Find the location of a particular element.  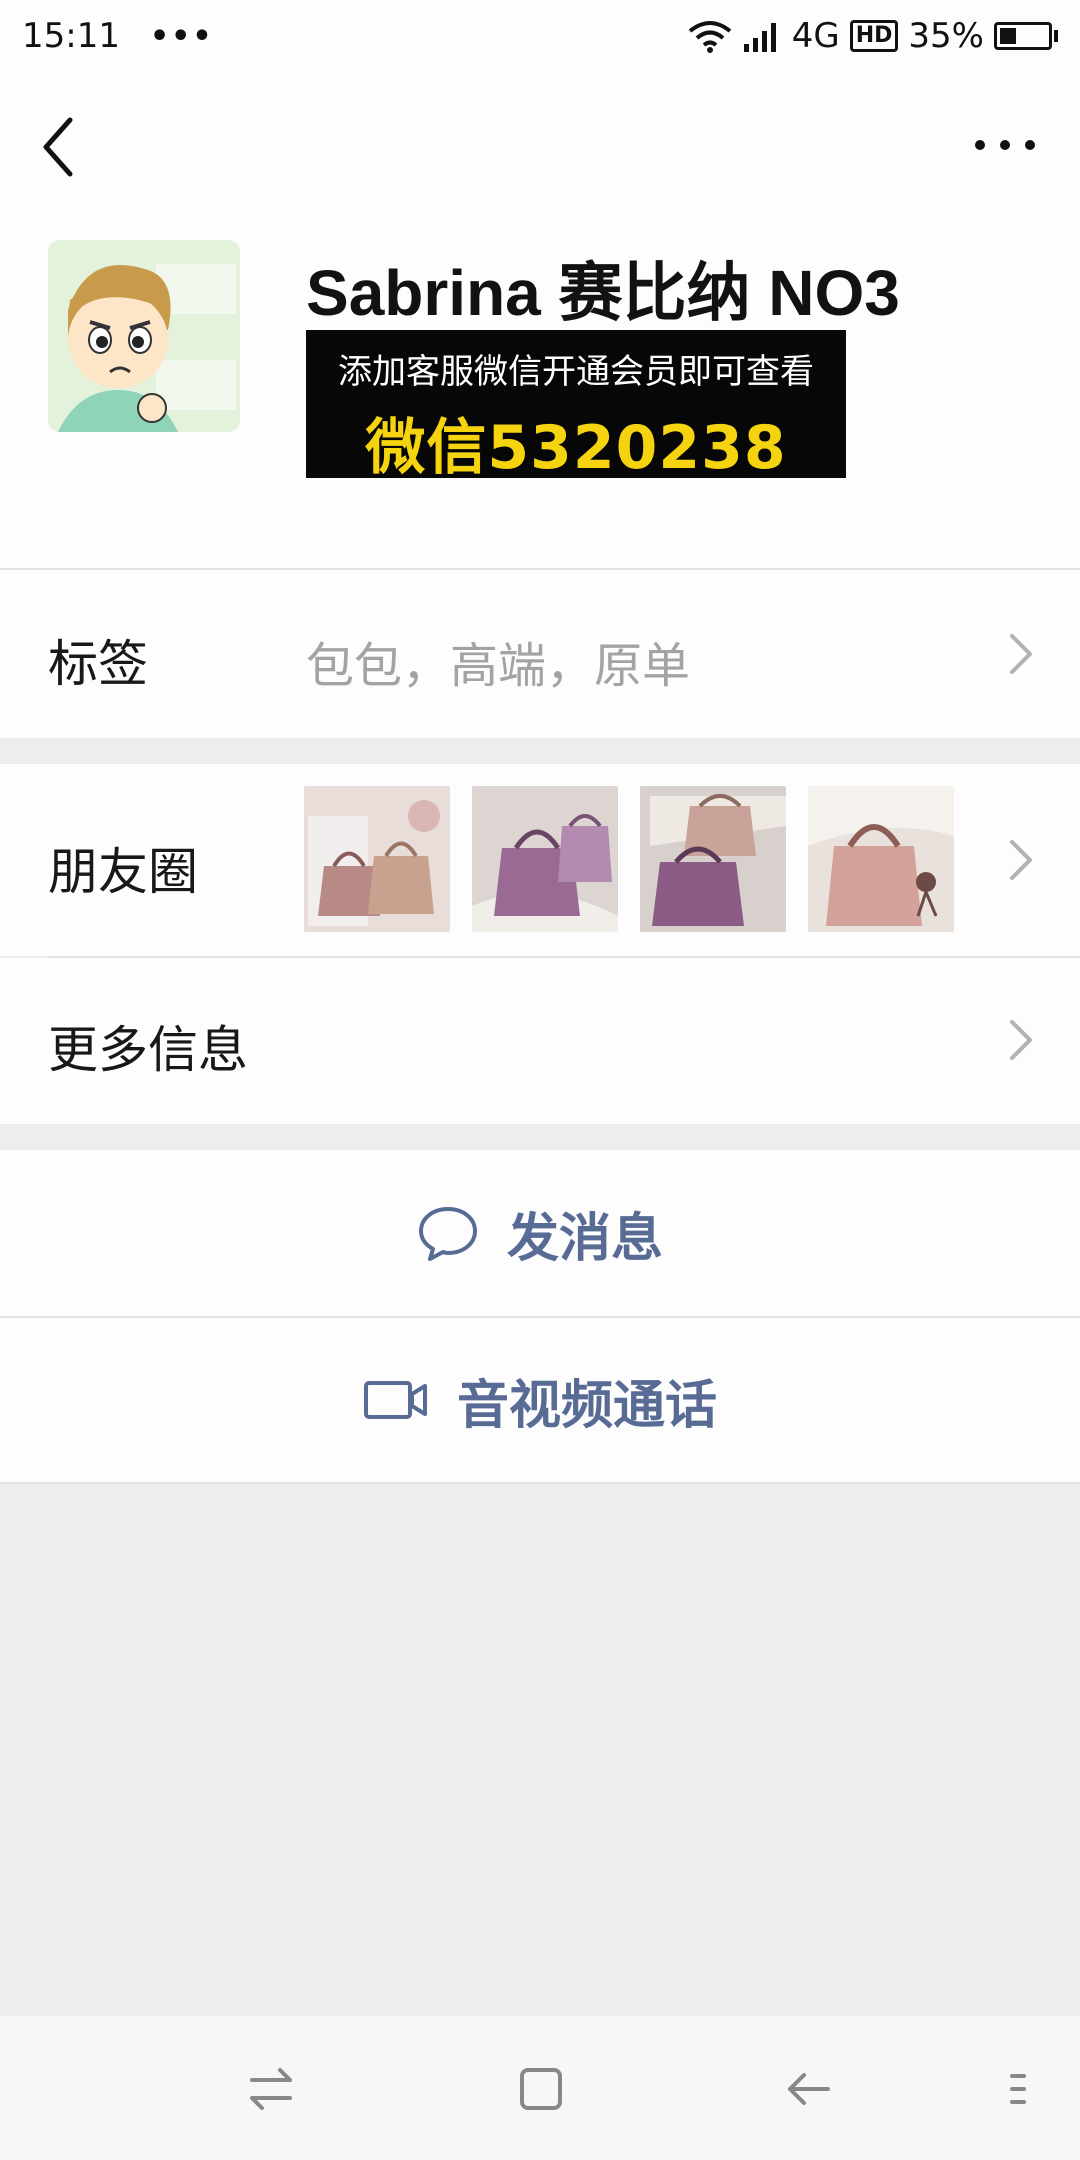

status-time: 15:11 is located at coordinates (71, 36).